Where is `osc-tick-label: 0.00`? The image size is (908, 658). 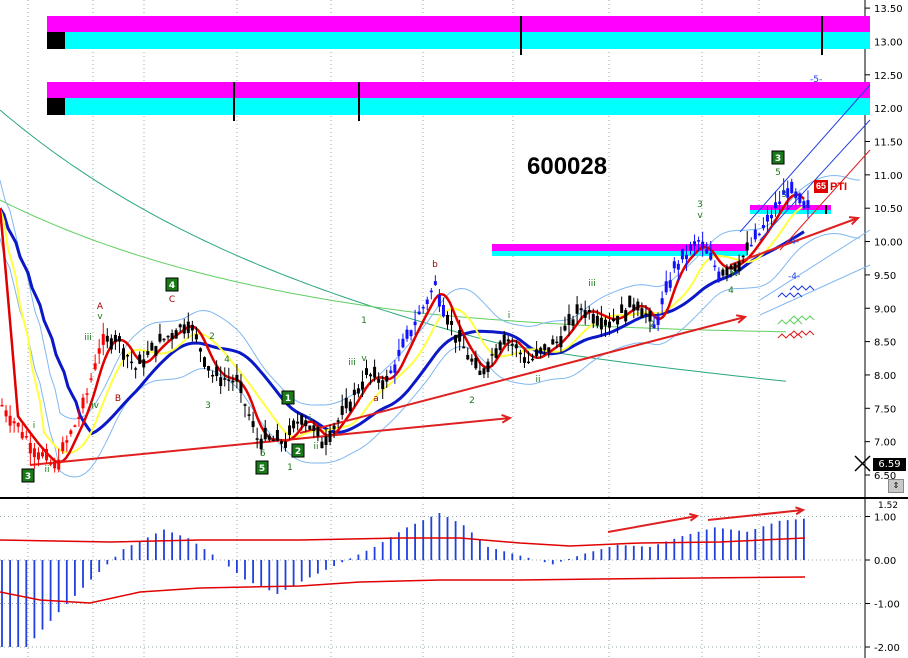 osc-tick-label: 0.00 is located at coordinates (885, 561).